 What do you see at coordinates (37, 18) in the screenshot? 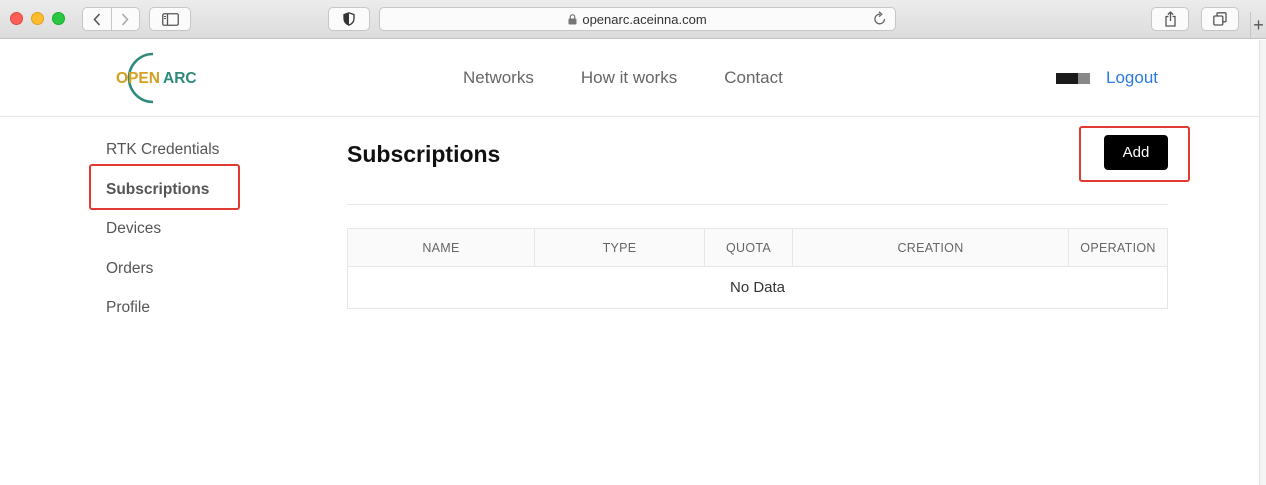
I see `minimize-window-button` at bounding box center [37, 18].